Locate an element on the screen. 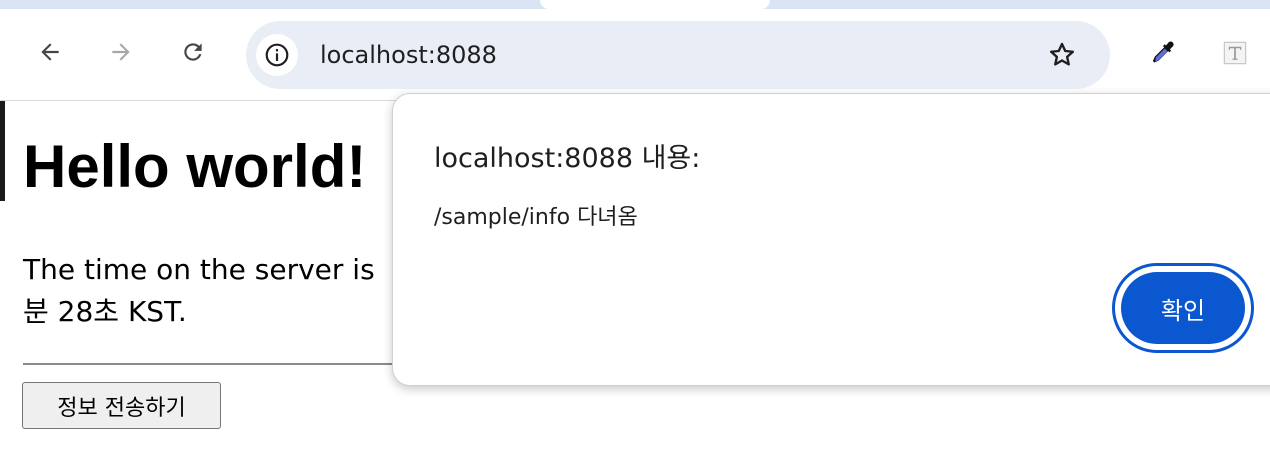 The height and width of the screenshot is (473, 1270). bookmark-button is located at coordinates (1062, 55).